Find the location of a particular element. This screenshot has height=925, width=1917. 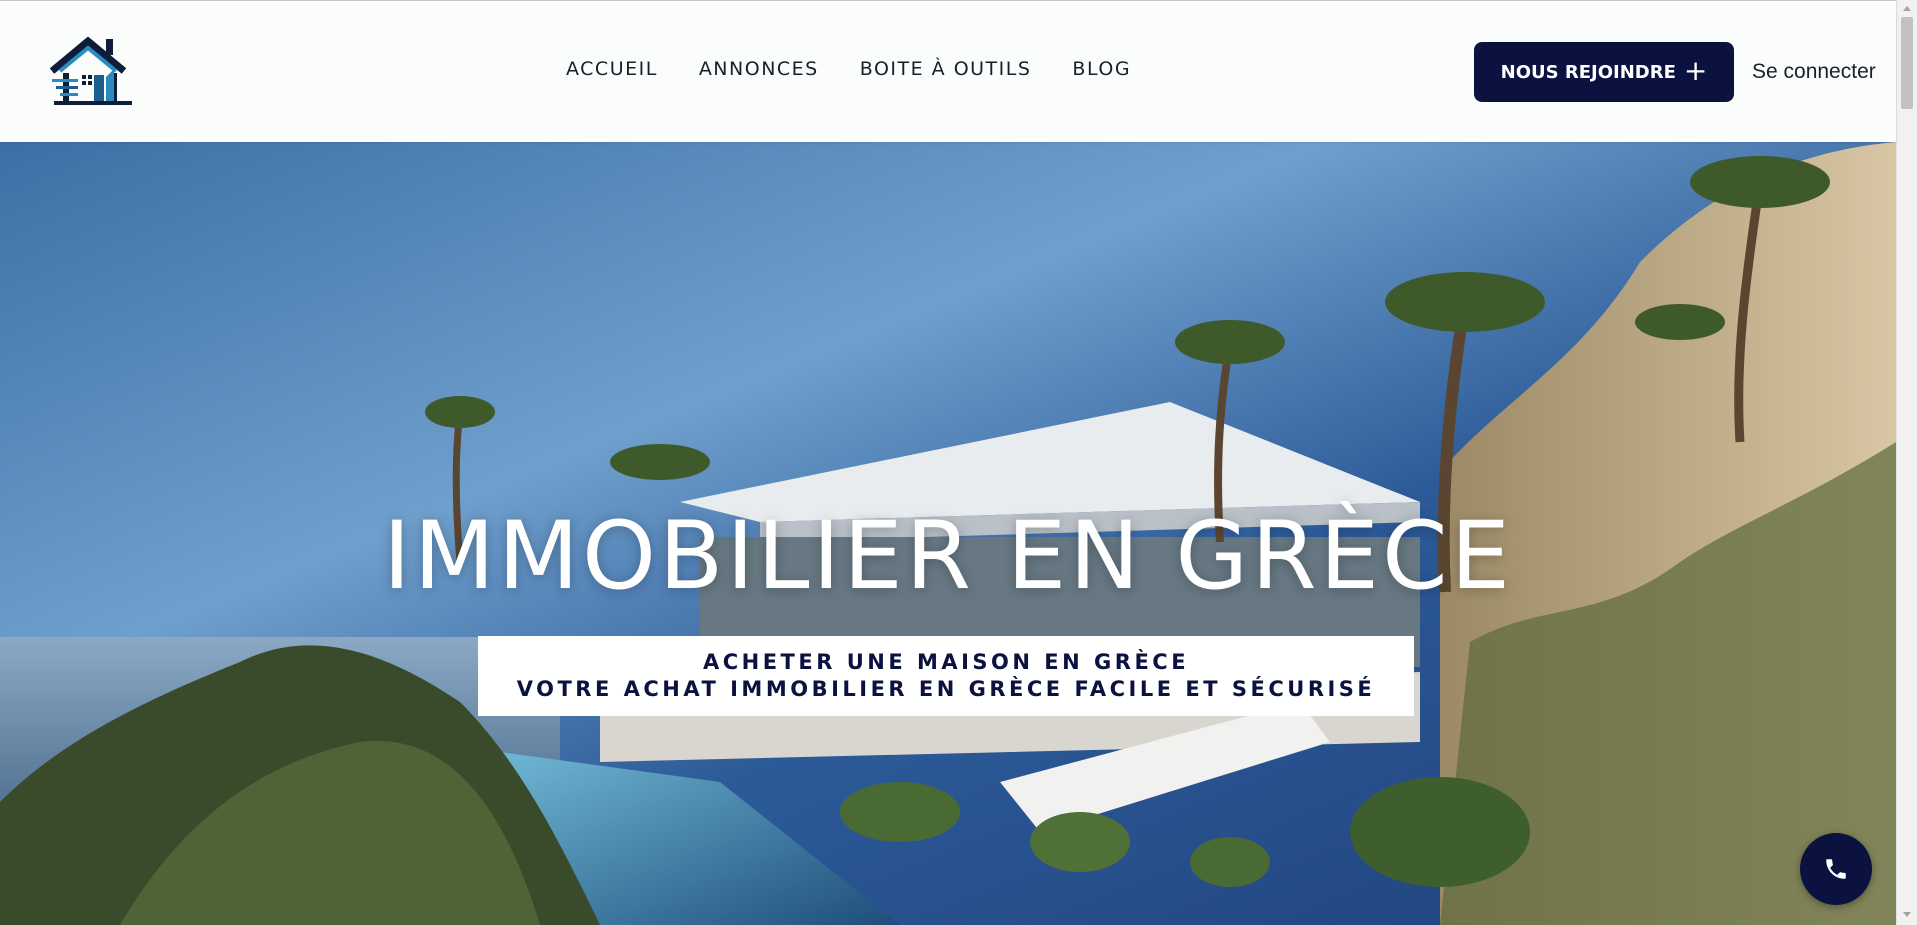

nav-item-accueil: ACCUEIL is located at coordinates (612, 69).